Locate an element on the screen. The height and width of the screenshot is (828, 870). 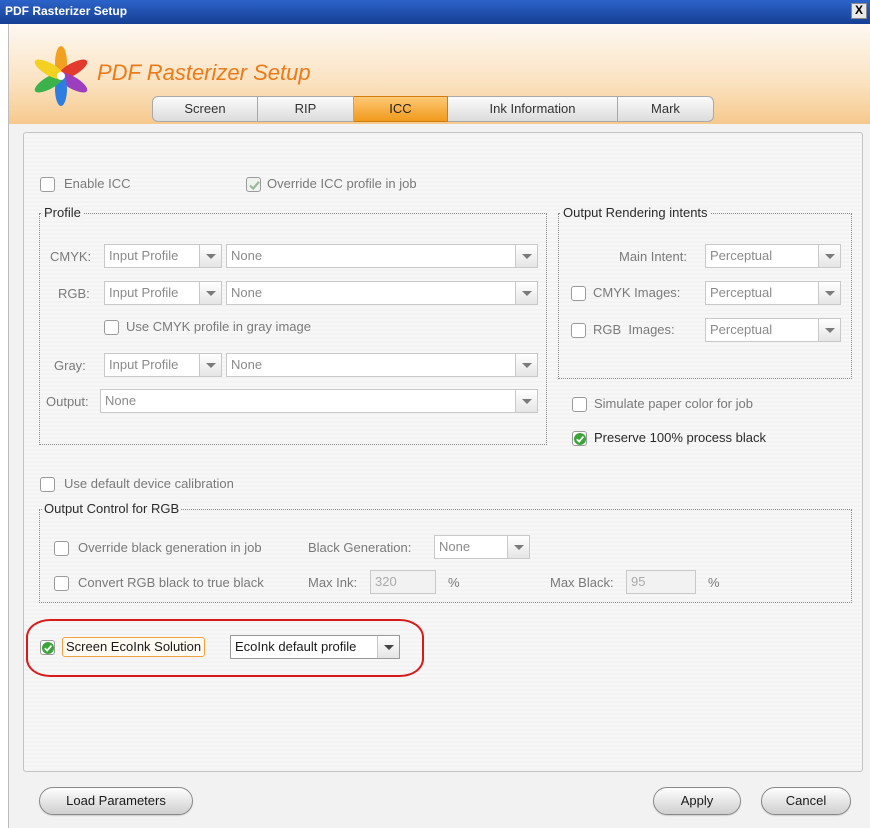
ecoink-profile-select: EcoInk default profile is located at coordinates (315, 647).